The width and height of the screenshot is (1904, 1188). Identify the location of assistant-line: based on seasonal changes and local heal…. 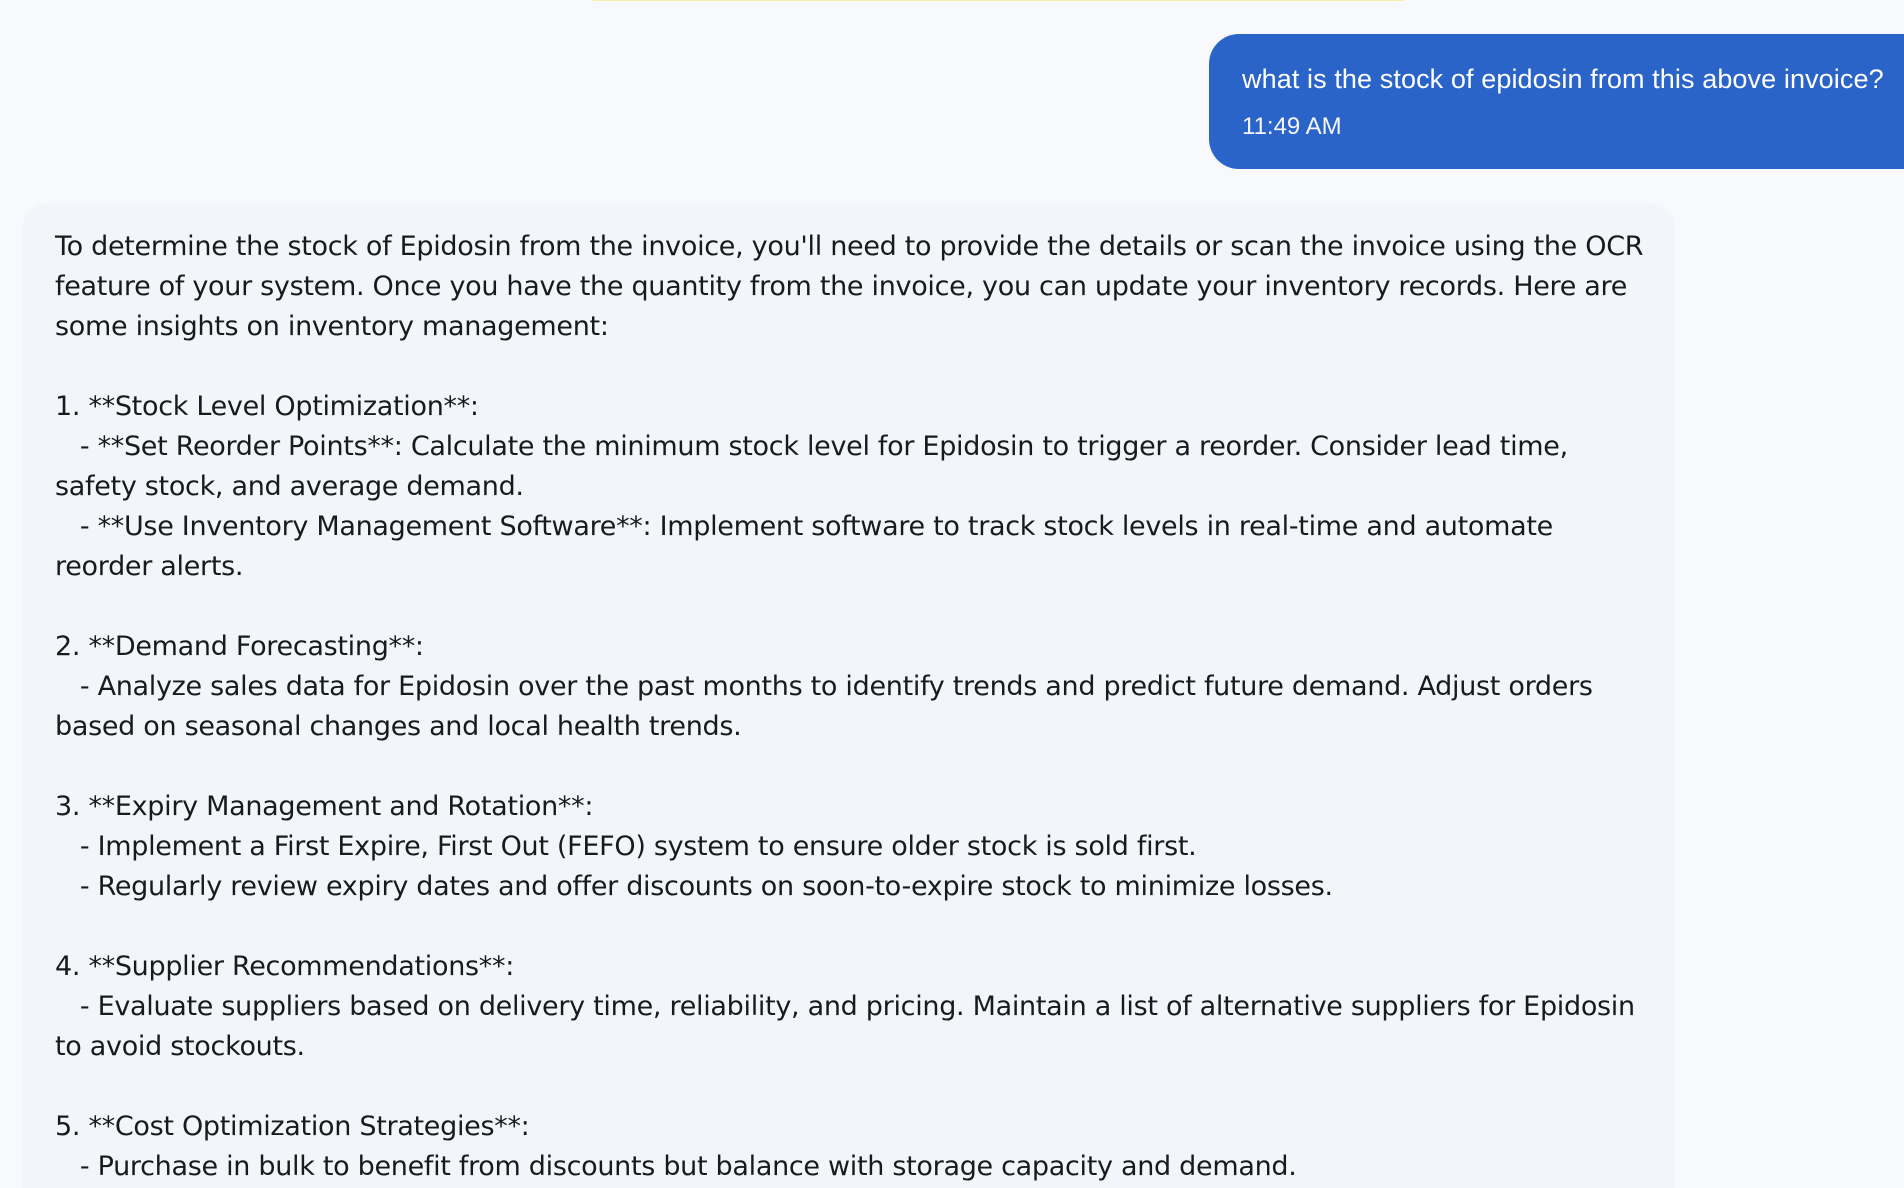
(398, 726).